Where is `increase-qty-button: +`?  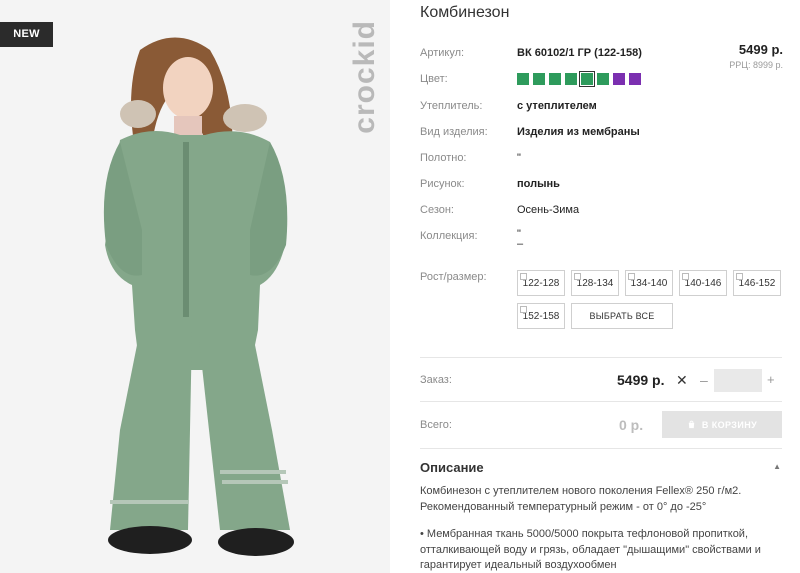 increase-qty-button: + is located at coordinates (771, 379).